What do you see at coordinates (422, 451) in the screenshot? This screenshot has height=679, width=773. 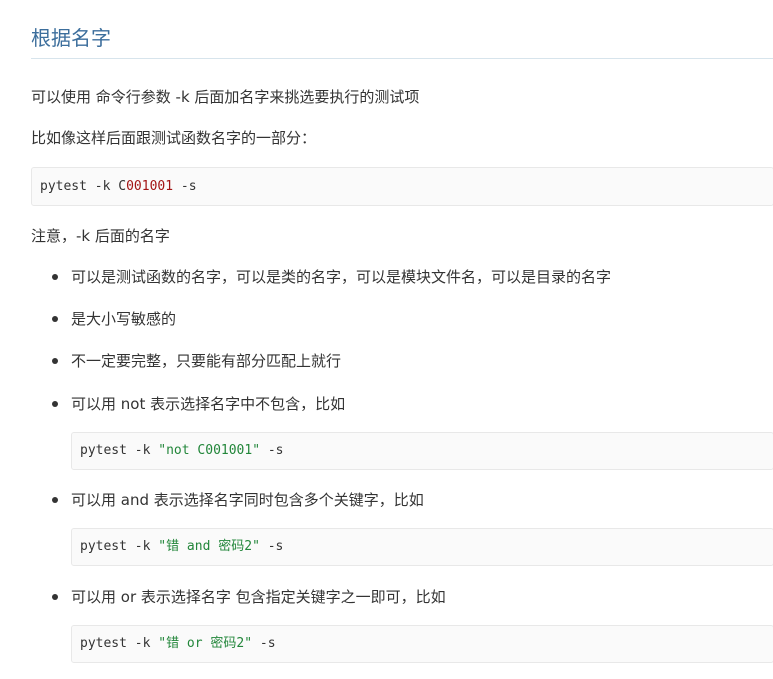 I see `code-block-not: pytest -k "not C001001" -s` at bounding box center [422, 451].